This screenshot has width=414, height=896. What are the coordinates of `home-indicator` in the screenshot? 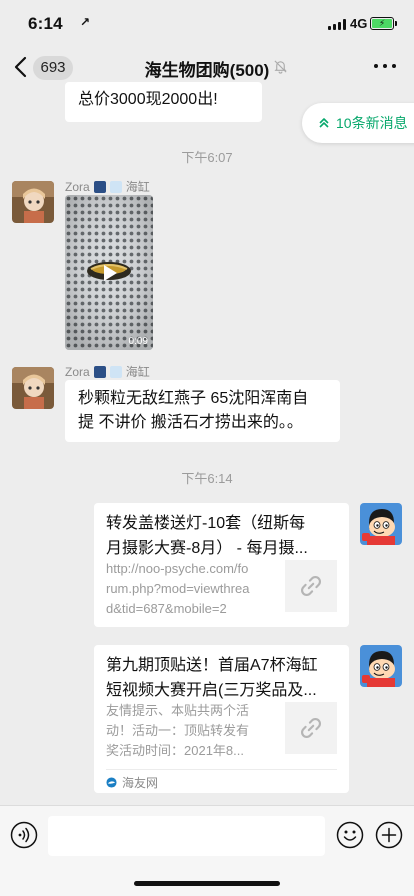 It's located at (207, 883).